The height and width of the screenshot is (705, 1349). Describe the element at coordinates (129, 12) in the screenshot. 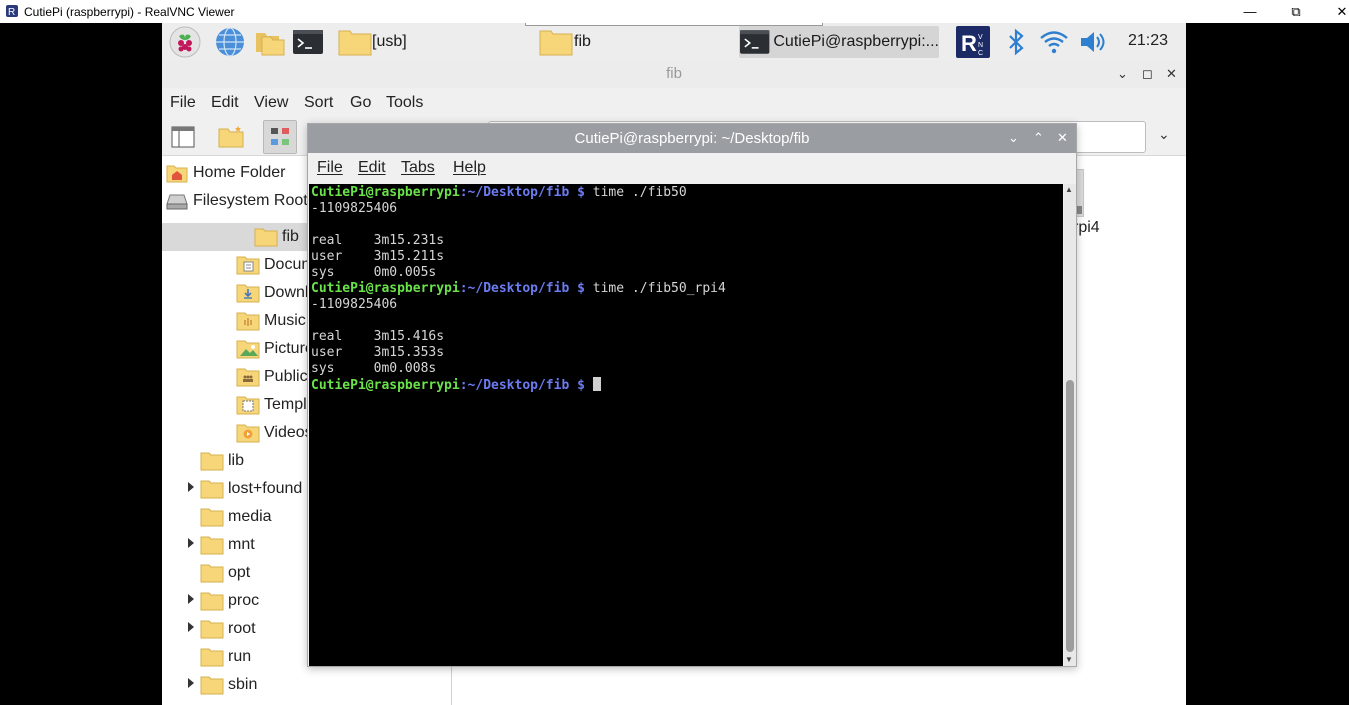

I see `window-title: CutiePi (raspberrypi) - RealVNC Viewer` at that location.